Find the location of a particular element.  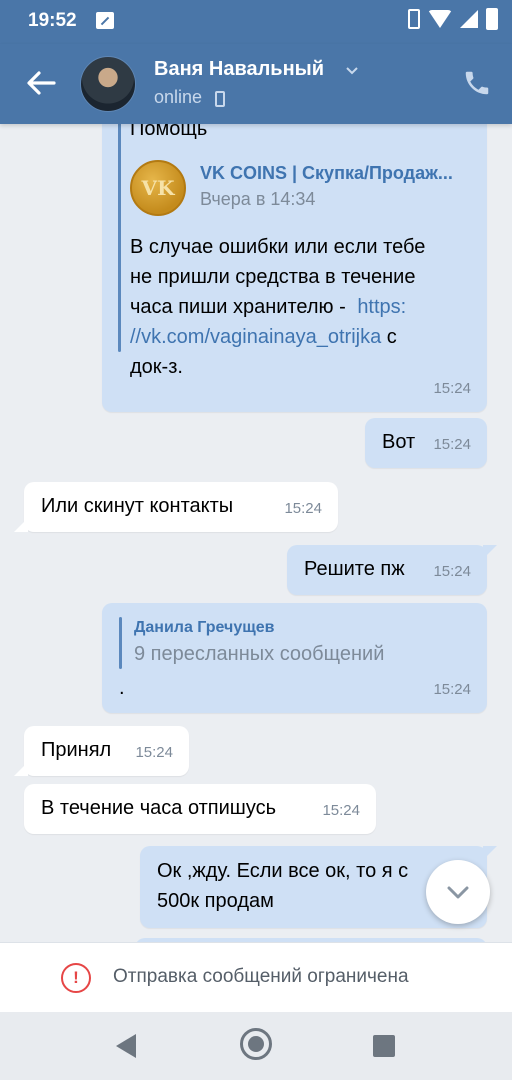

quote-title: Помощь is located at coordinates (169, 132).